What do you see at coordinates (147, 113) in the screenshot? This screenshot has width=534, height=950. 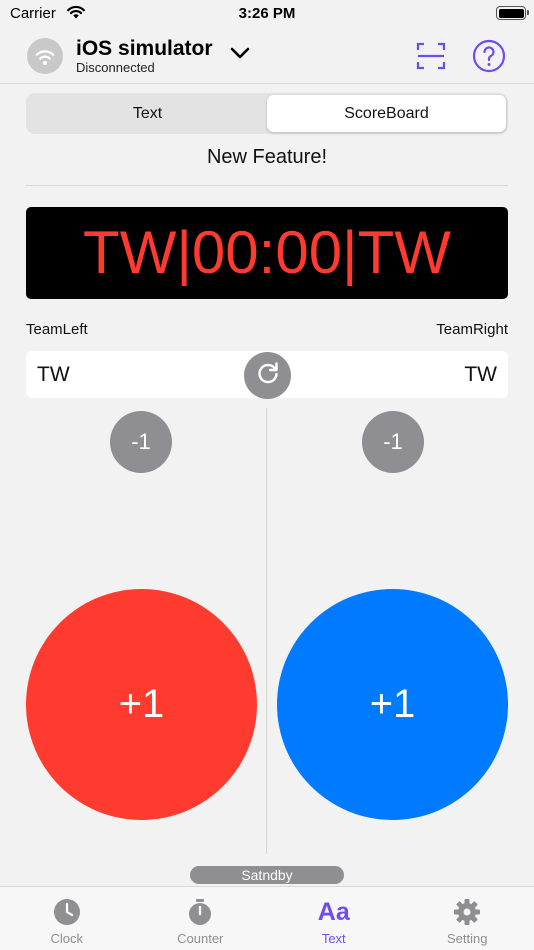 I see `segment-text: Text` at bounding box center [147, 113].